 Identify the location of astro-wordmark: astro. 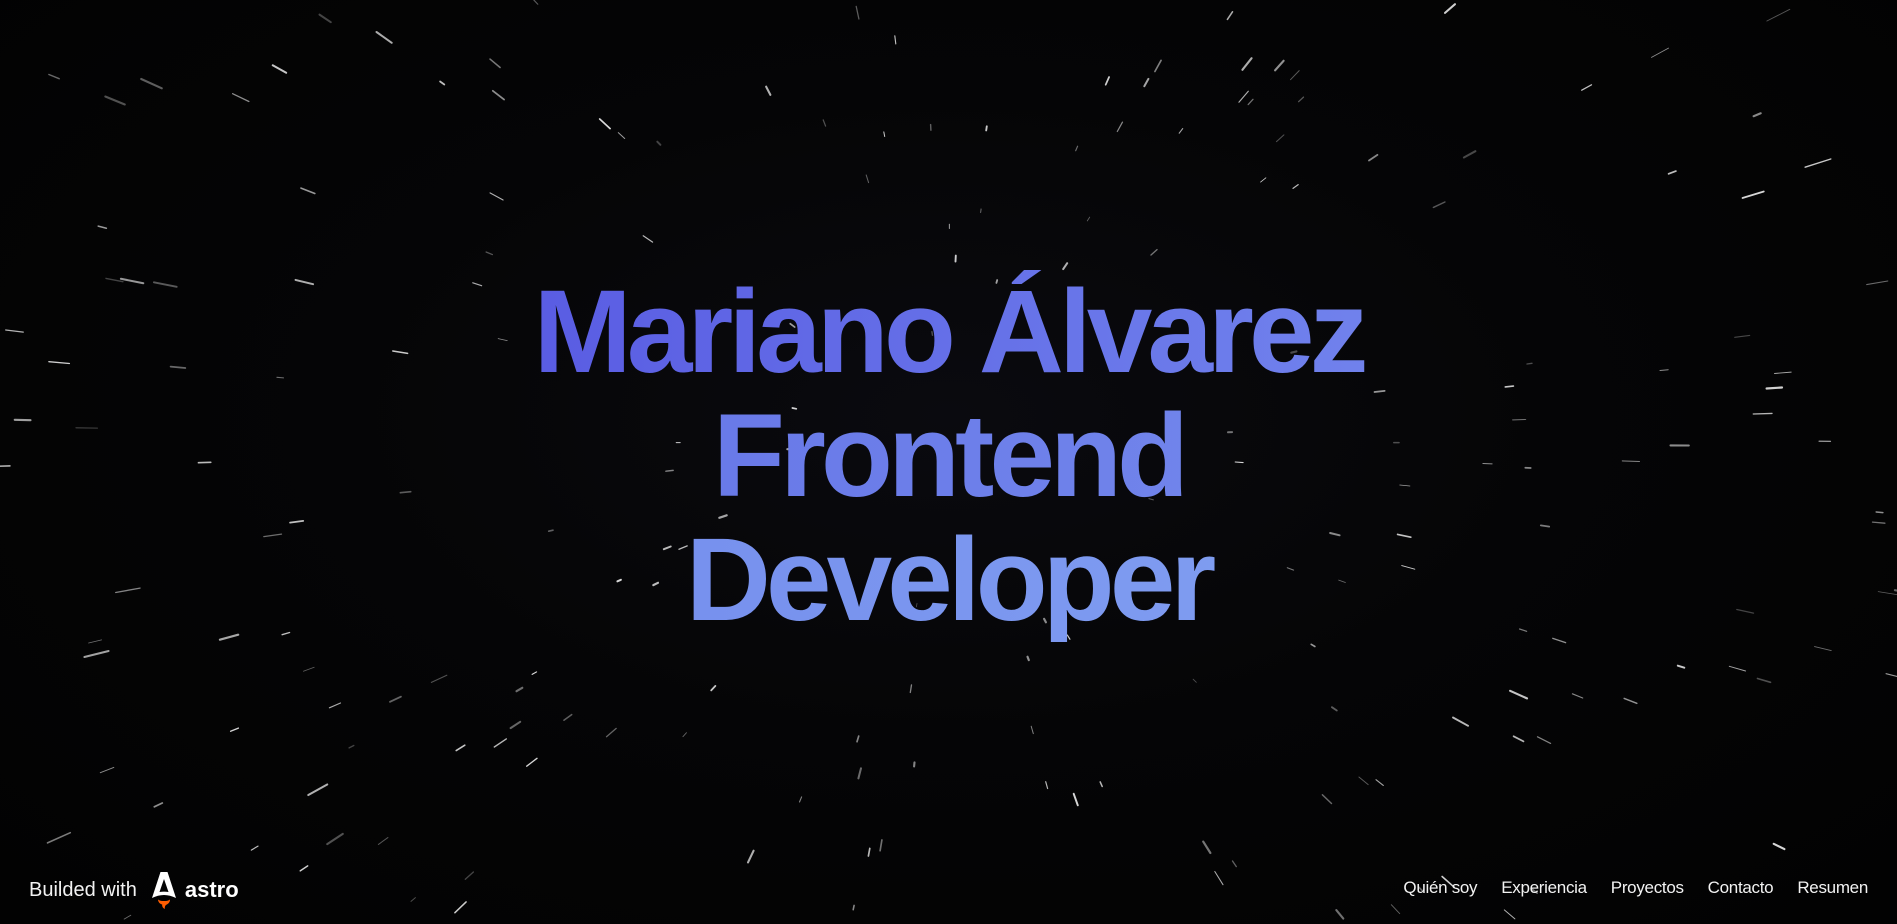
(211, 889).